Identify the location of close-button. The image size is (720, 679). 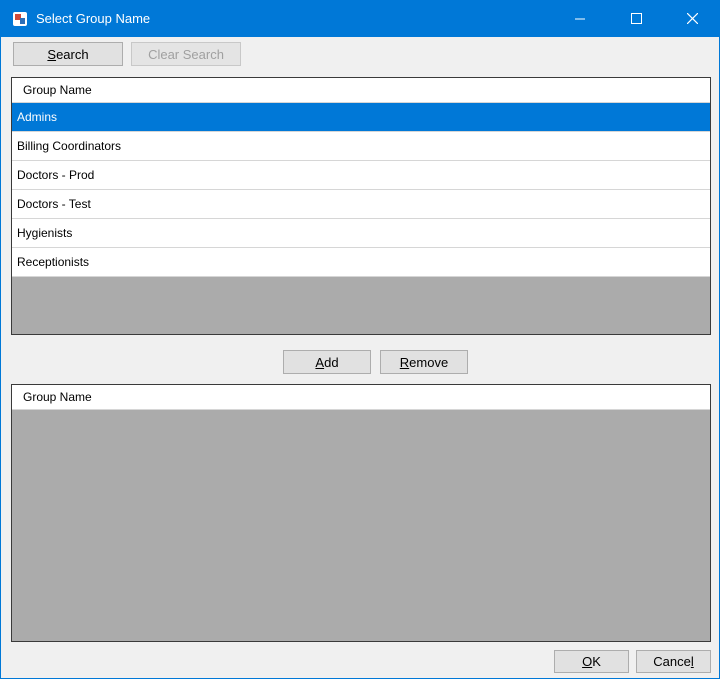
(692, 19).